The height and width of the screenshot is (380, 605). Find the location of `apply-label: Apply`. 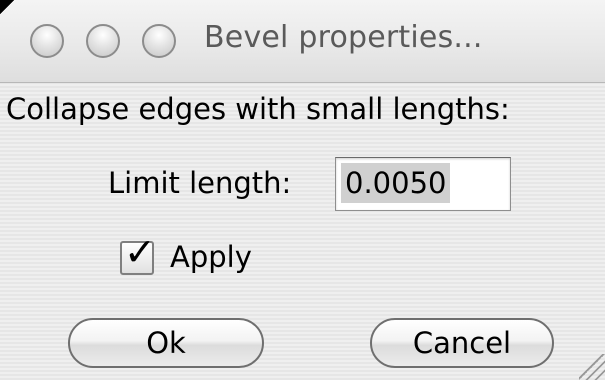

apply-label: Apply is located at coordinates (211, 257).